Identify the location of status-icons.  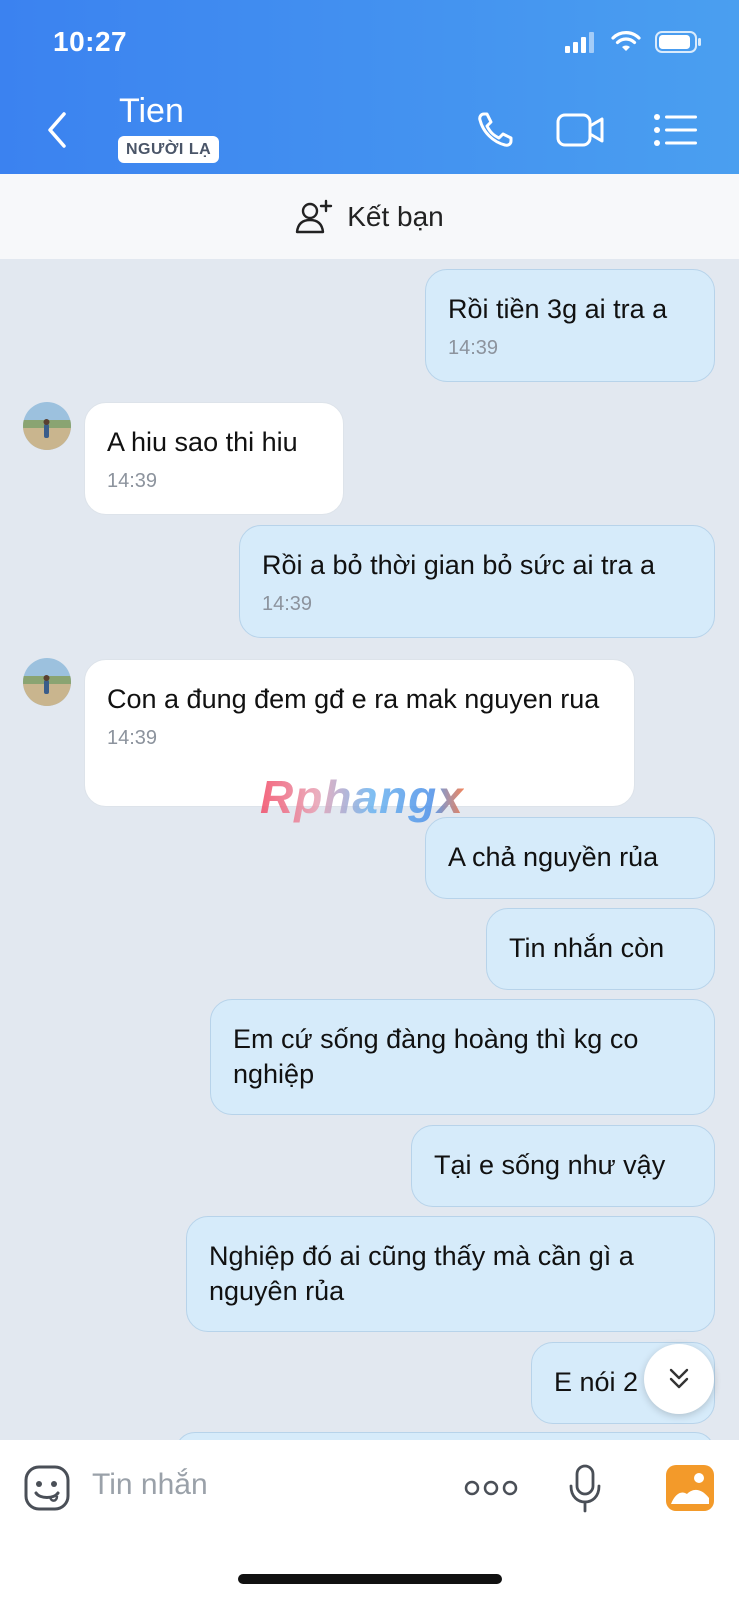
(634, 42).